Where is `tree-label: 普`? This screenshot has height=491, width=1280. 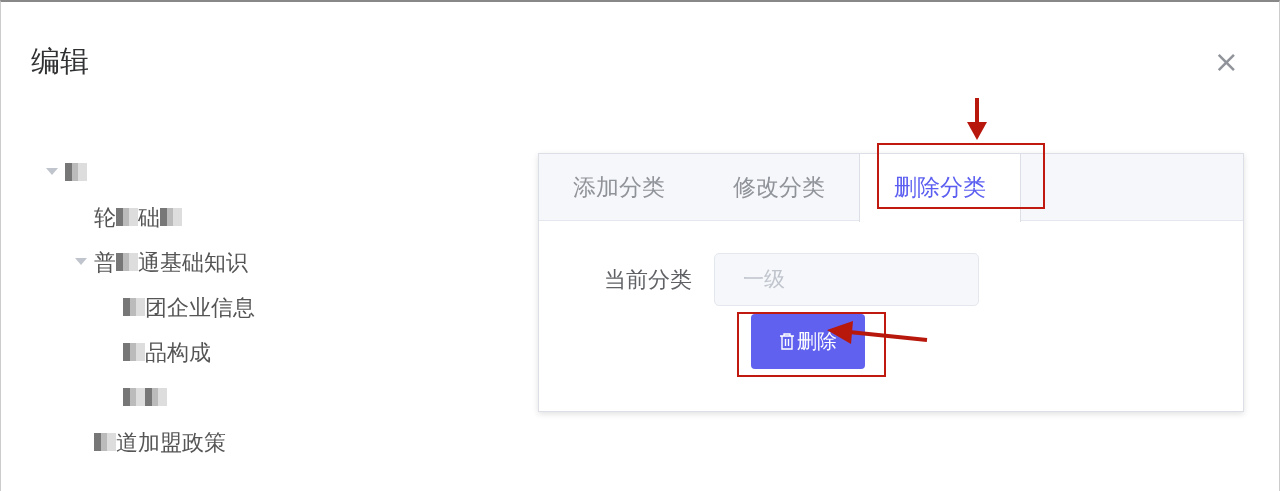
tree-label: 普 is located at coordinates (105, 262).